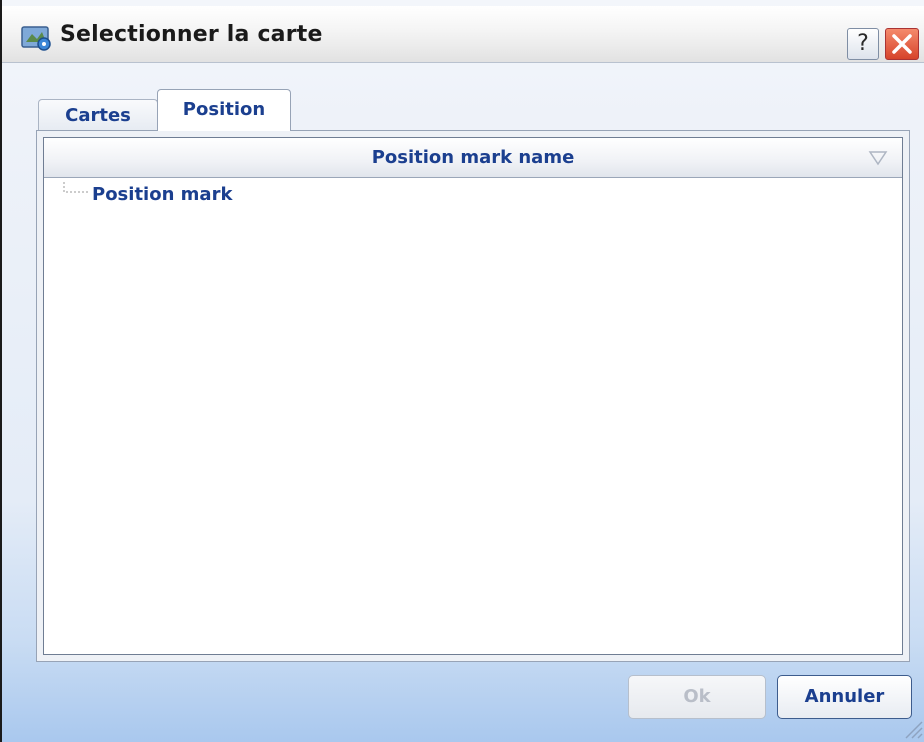 This screenshot has width=924, height=742. I want to click on list-item-label: Position mark, so click(162, 194).